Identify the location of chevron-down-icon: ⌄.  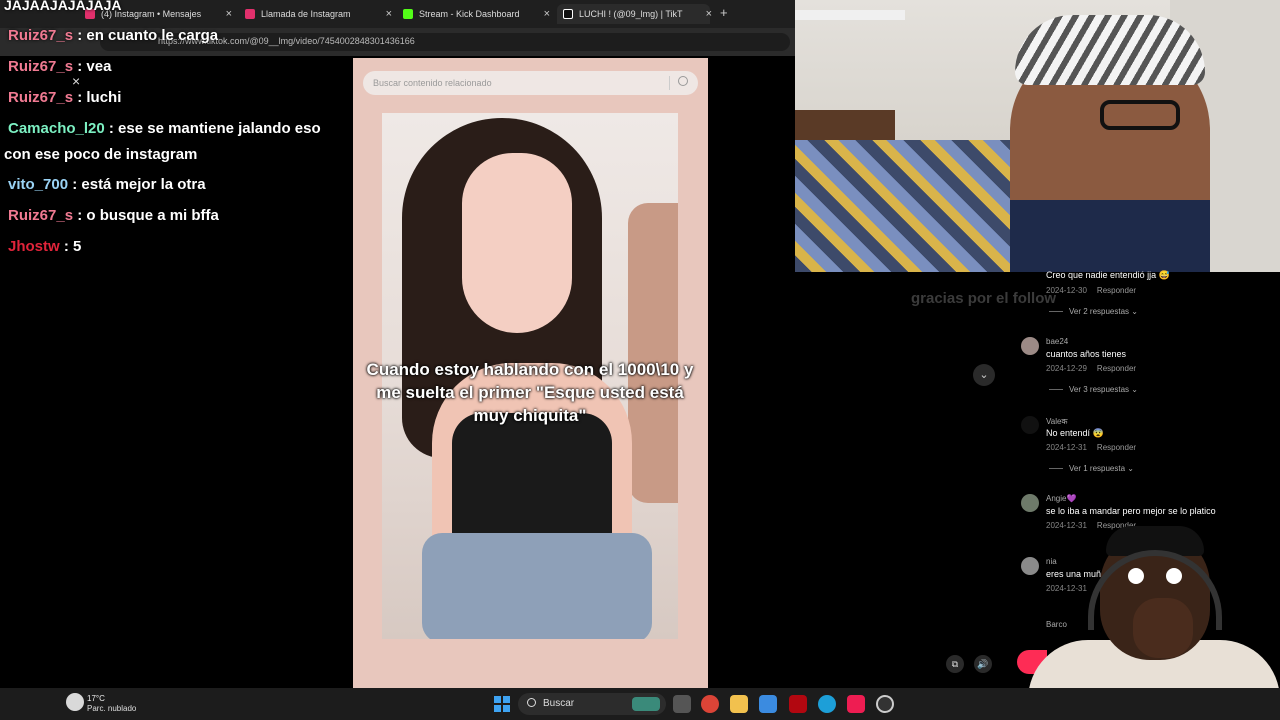
(984, 375).